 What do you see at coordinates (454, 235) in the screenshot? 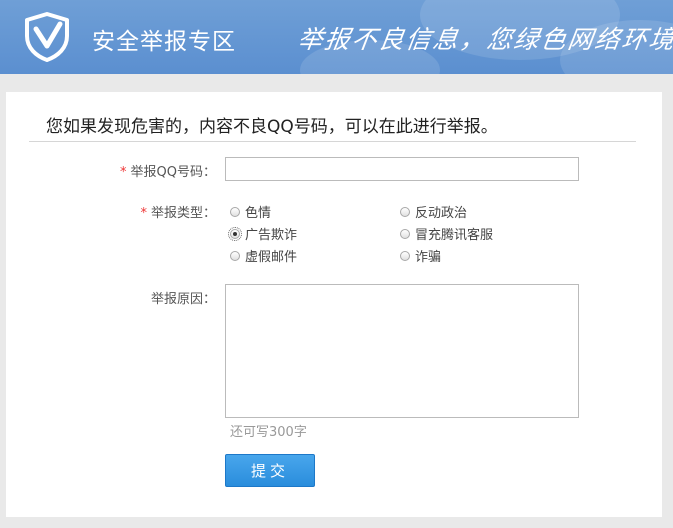
I see `radio-label: 冒充腾讯客服` at bounding box center [454, 235].